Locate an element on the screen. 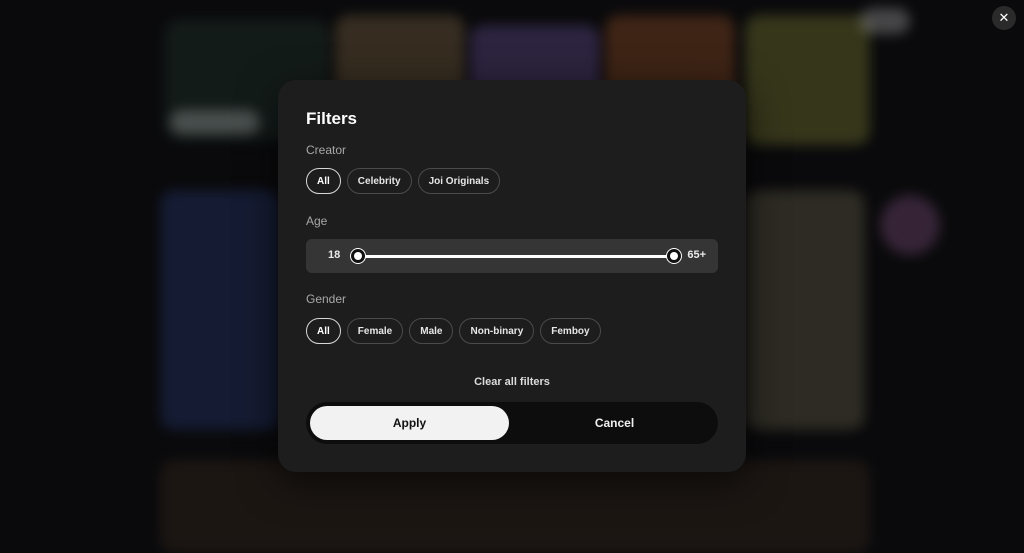  creator-options: All Celebrity Joi Originals is located at coordinates (403, 181).